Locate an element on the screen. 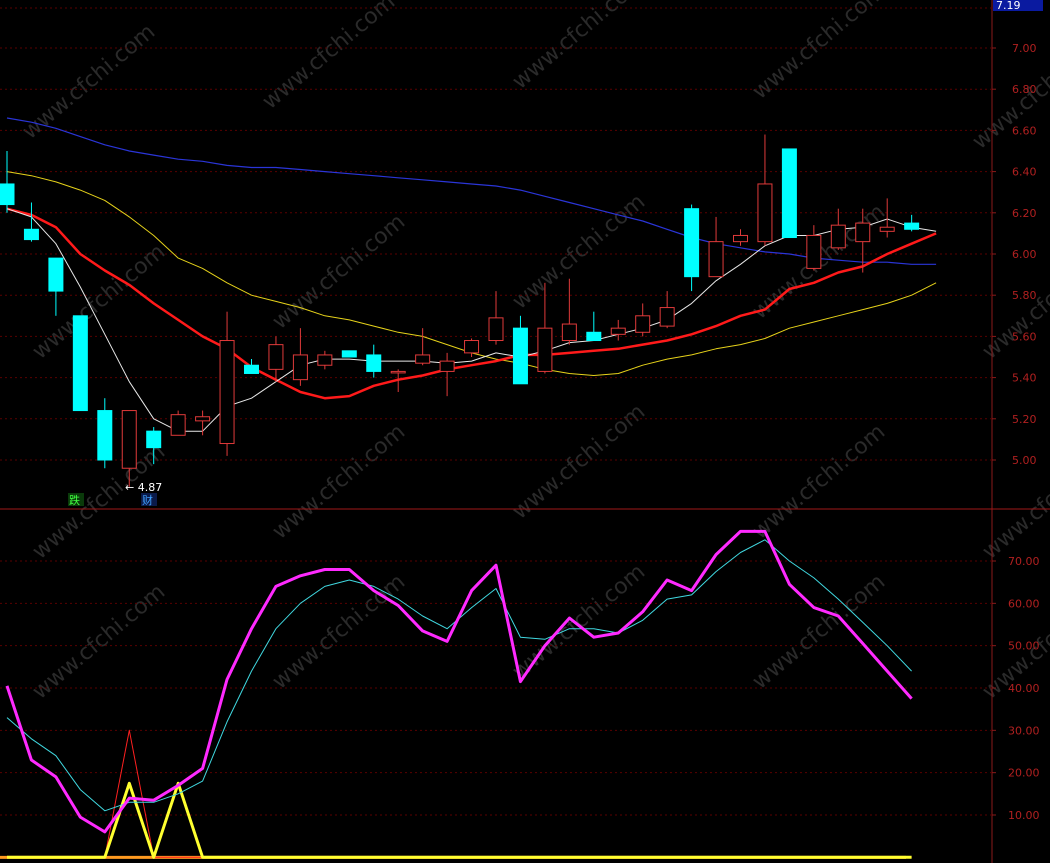 The height and width of the screenshot is (863, 1050). price-box-text: 7.19 is located at coordinates (1008, 6).